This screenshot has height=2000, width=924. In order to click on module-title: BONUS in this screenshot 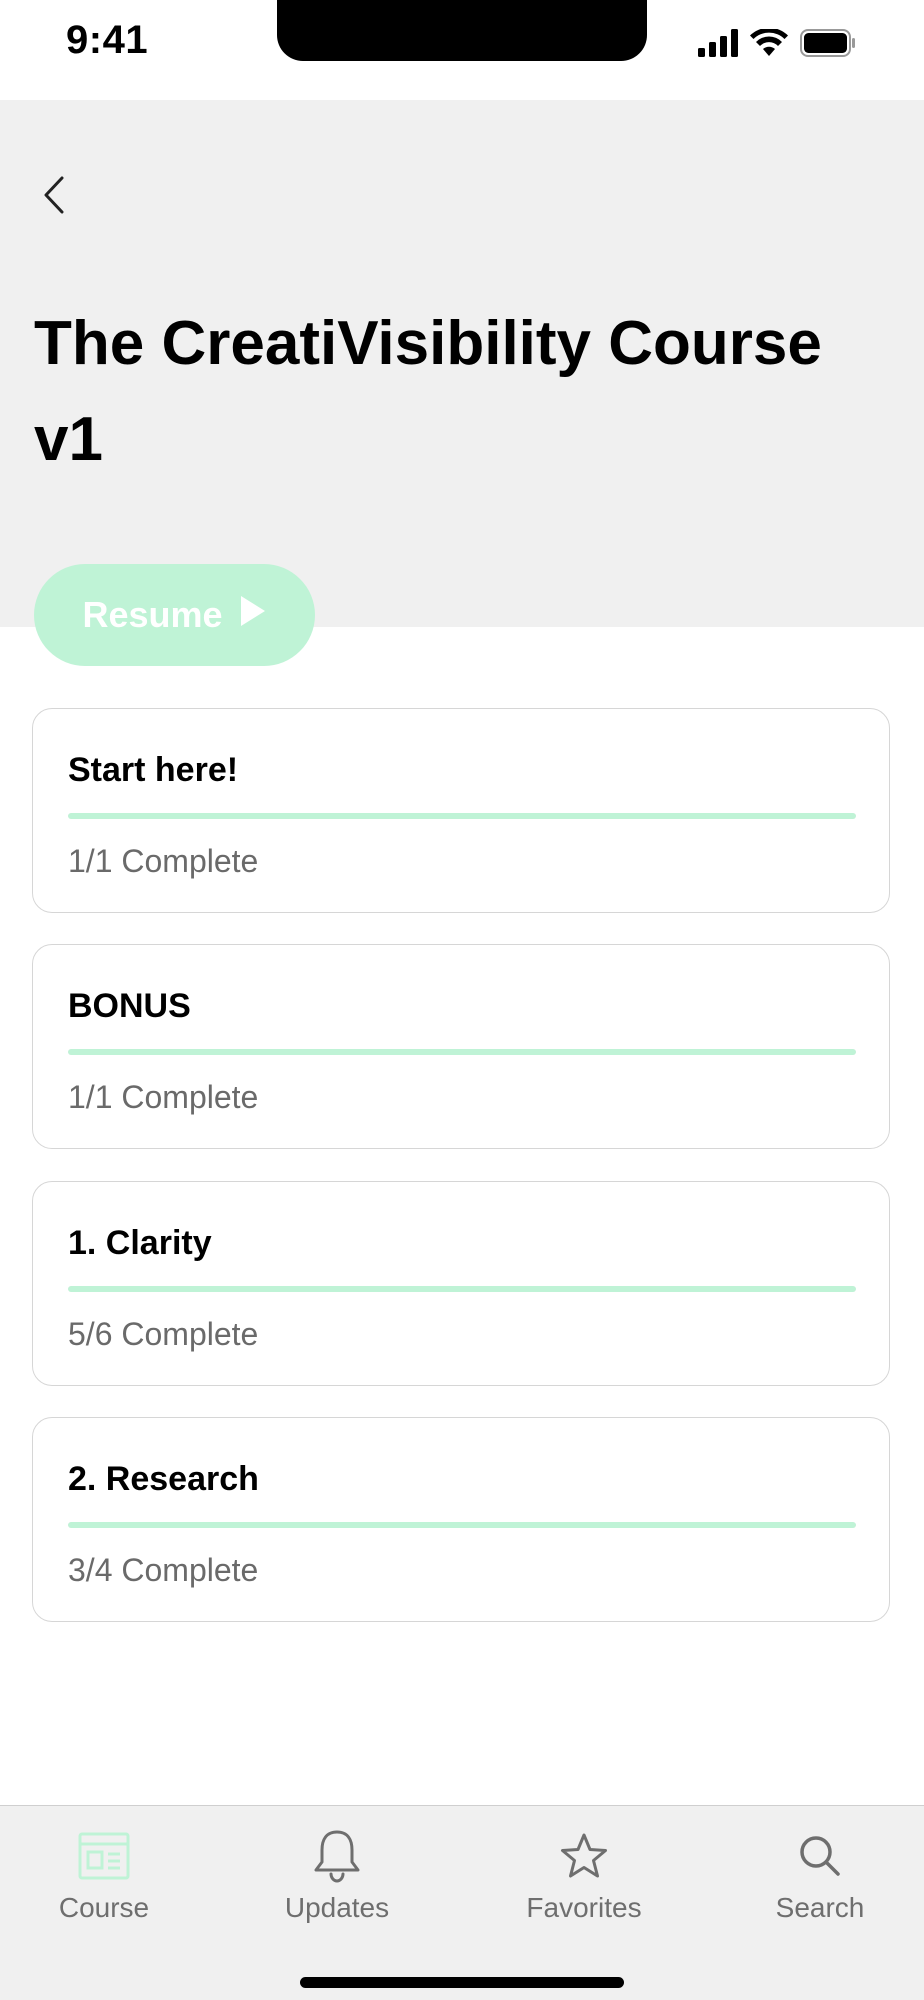, I will do `click(129, 1006)`.